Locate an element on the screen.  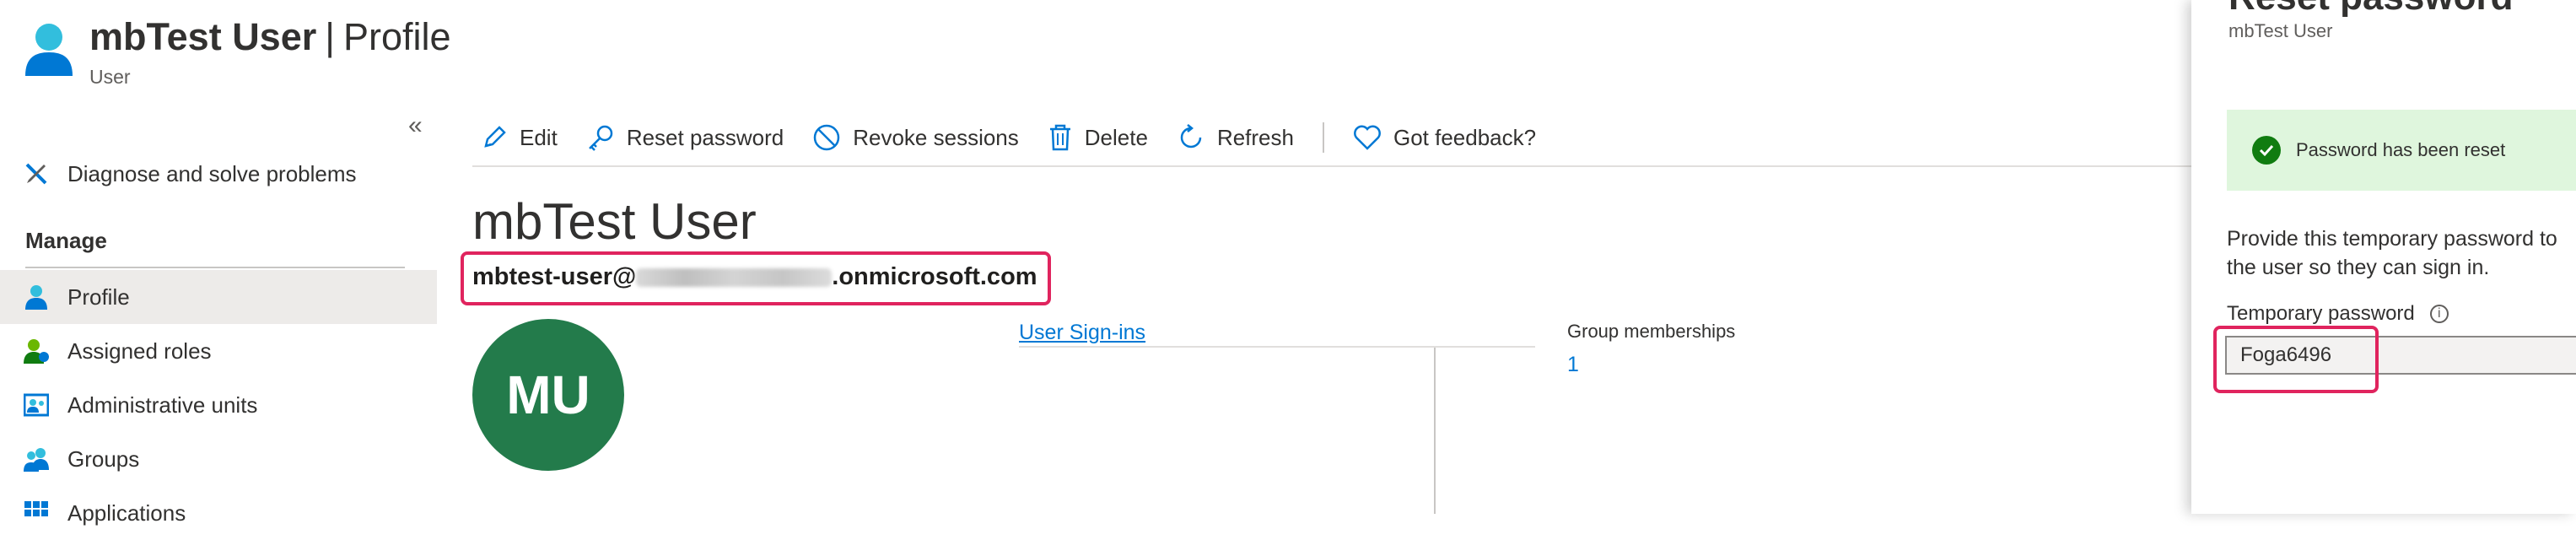
avatar-initials: MU is located at coordinates (548, 394).